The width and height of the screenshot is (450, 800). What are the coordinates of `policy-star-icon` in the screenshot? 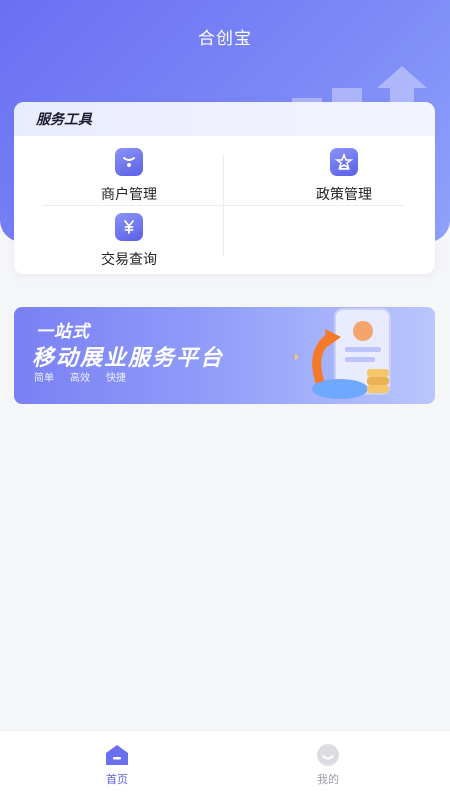 It's located at (344, 162).